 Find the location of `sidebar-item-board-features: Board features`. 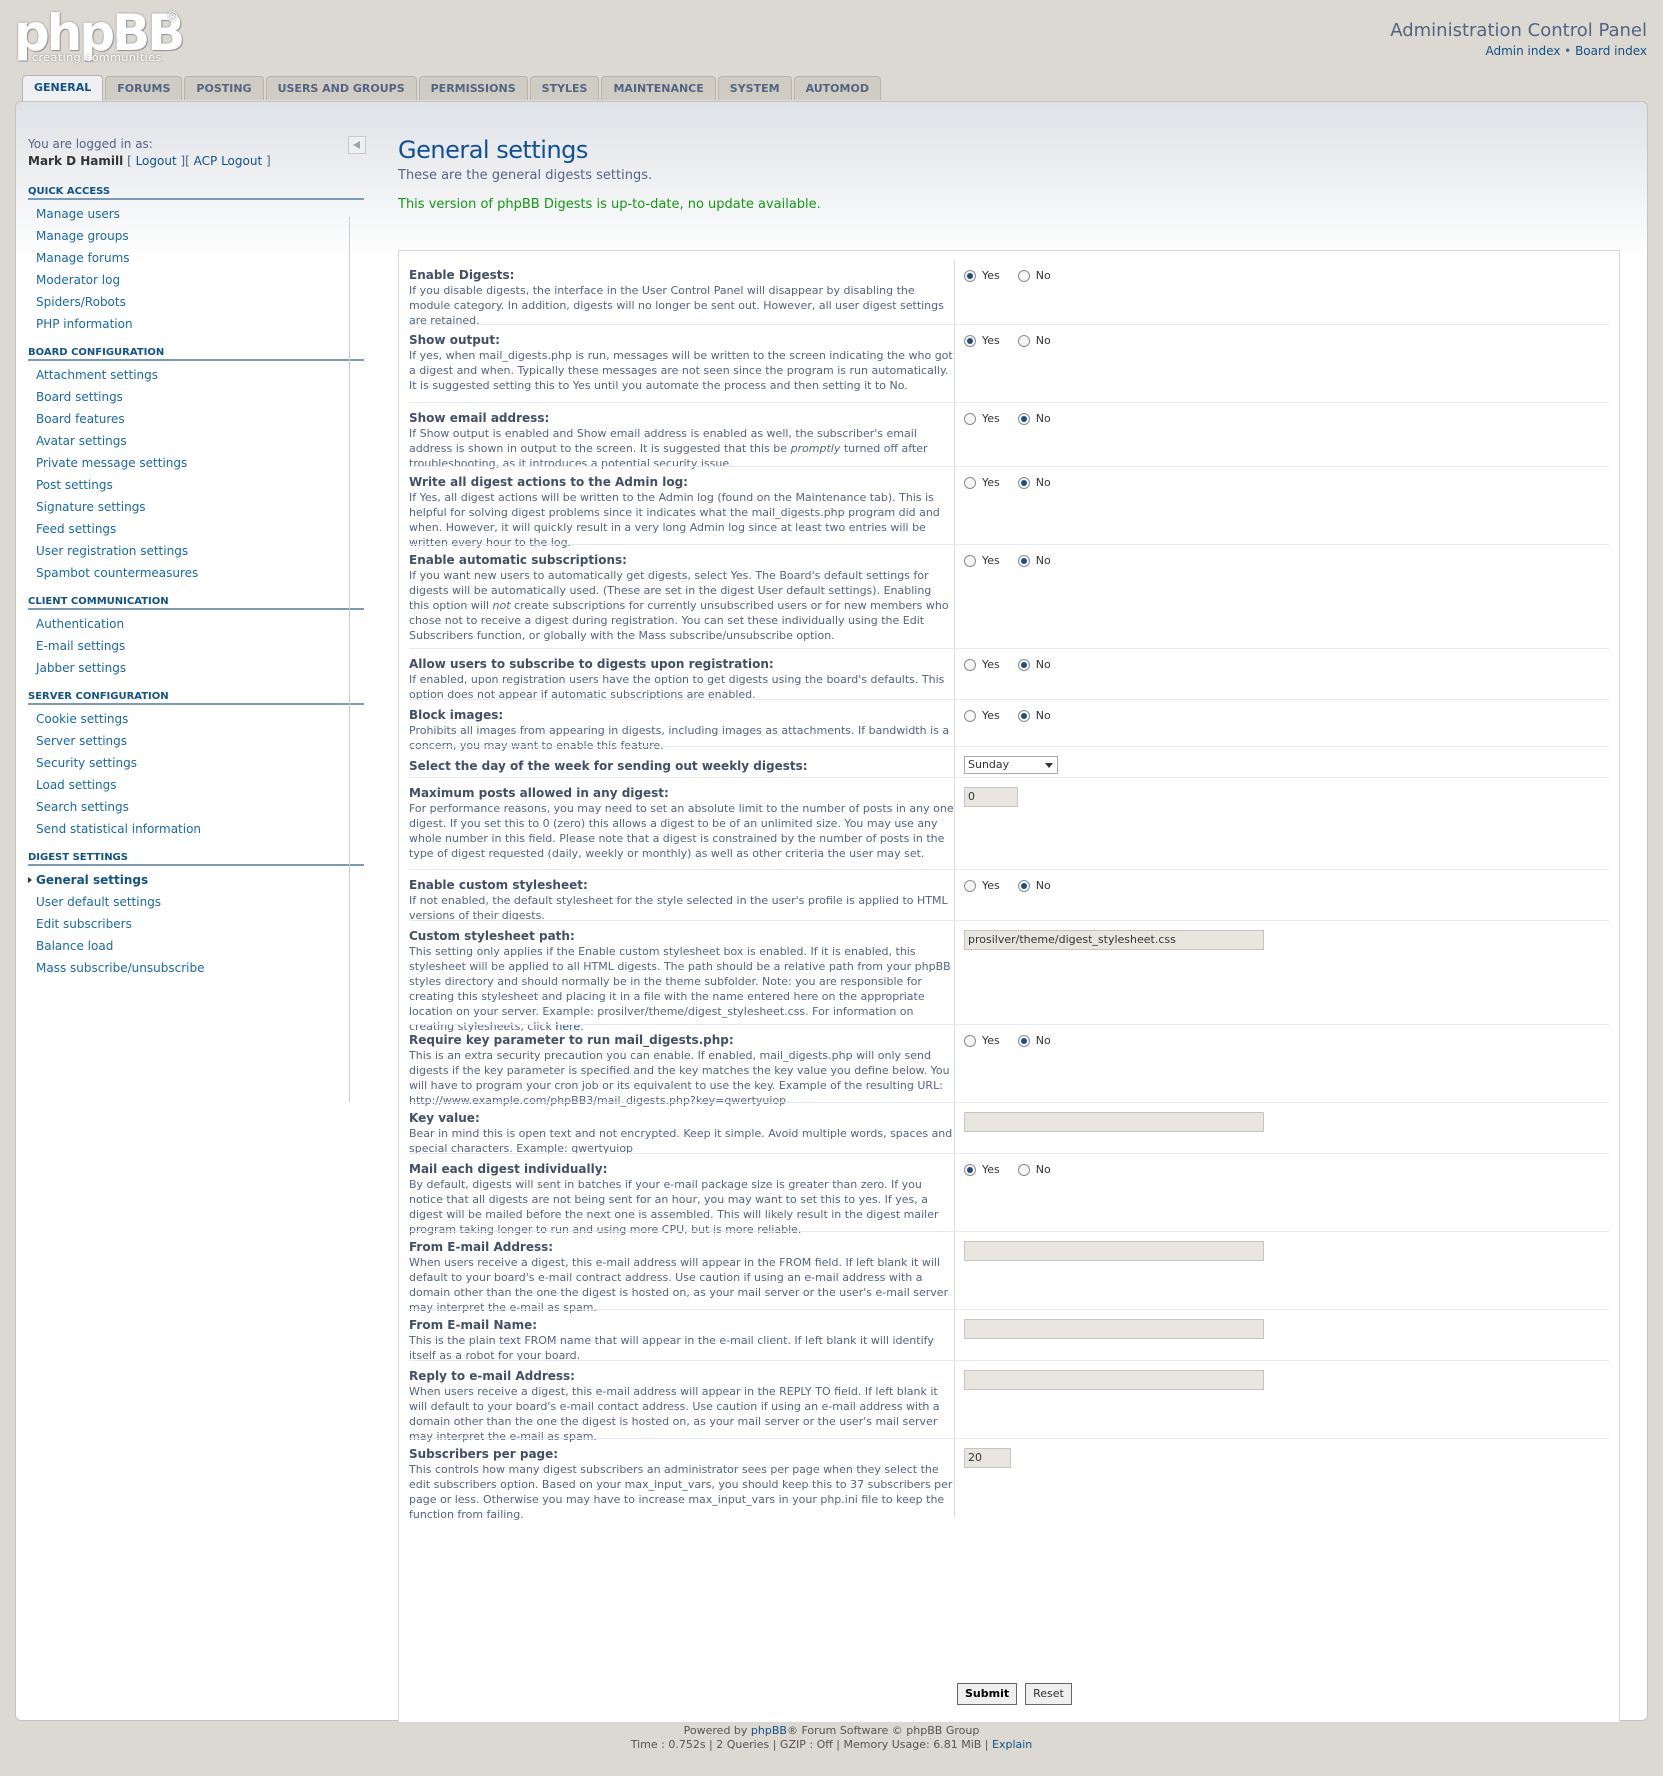

sidebar-item-board-features: Board features is located at coordinates (196, 419).